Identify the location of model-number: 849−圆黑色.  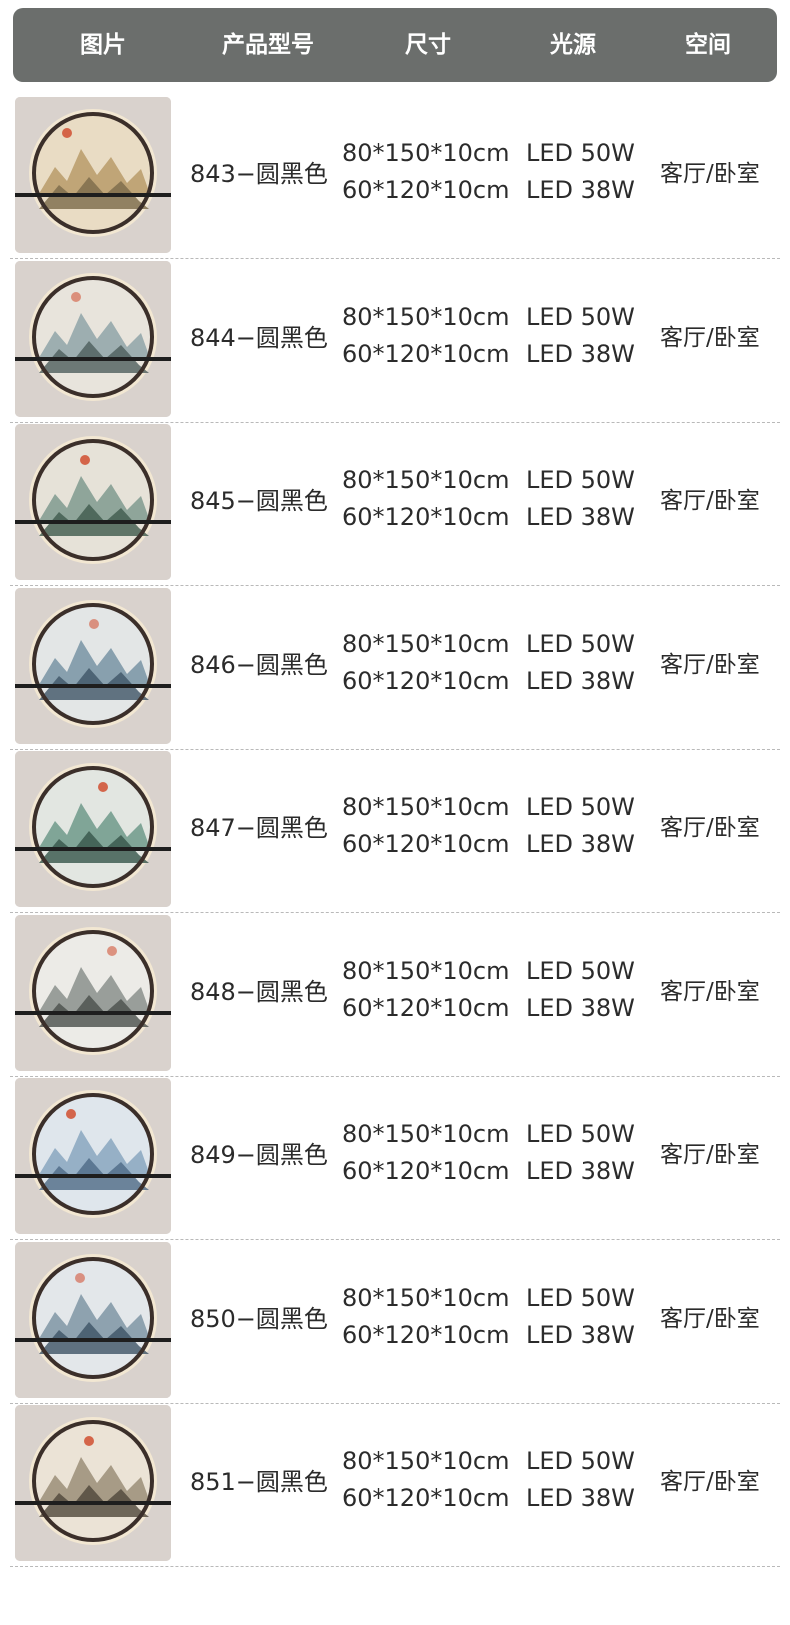
(259, 1155).